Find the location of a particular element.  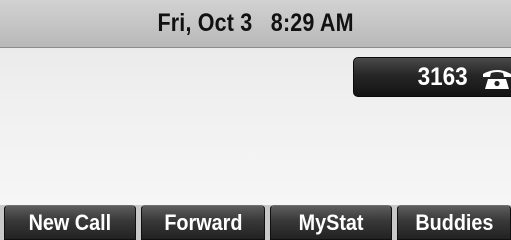

line-number: 3163 is located at coordinates (442, 77).